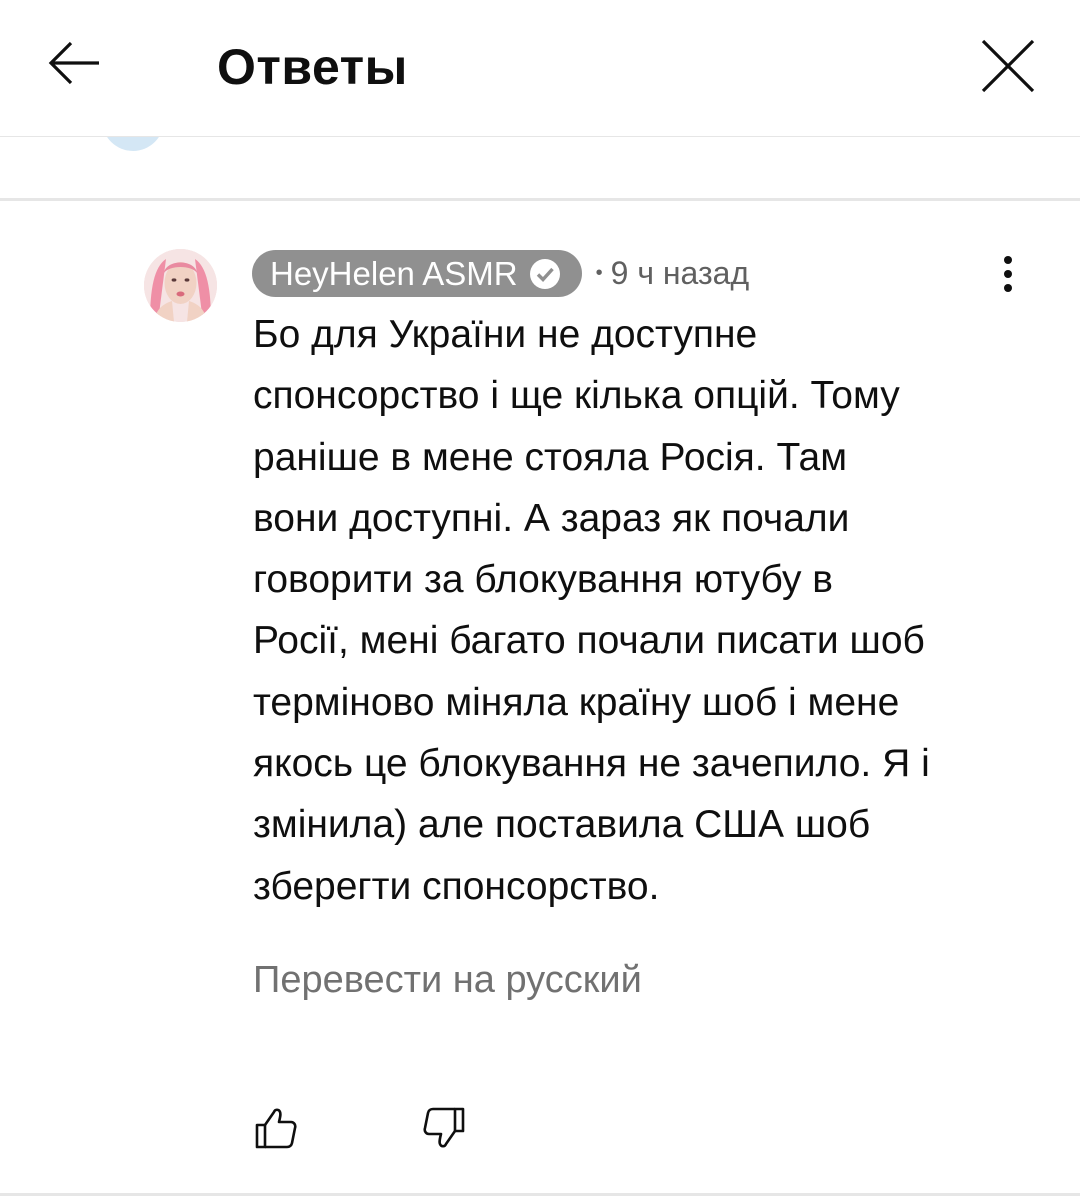 The image size is (1080, 1196). What do you see at coordinates (543, 580) in the screenshot?
I see `comment-line: говорити за блокування ютубу в` at bounding box center [543, 580].